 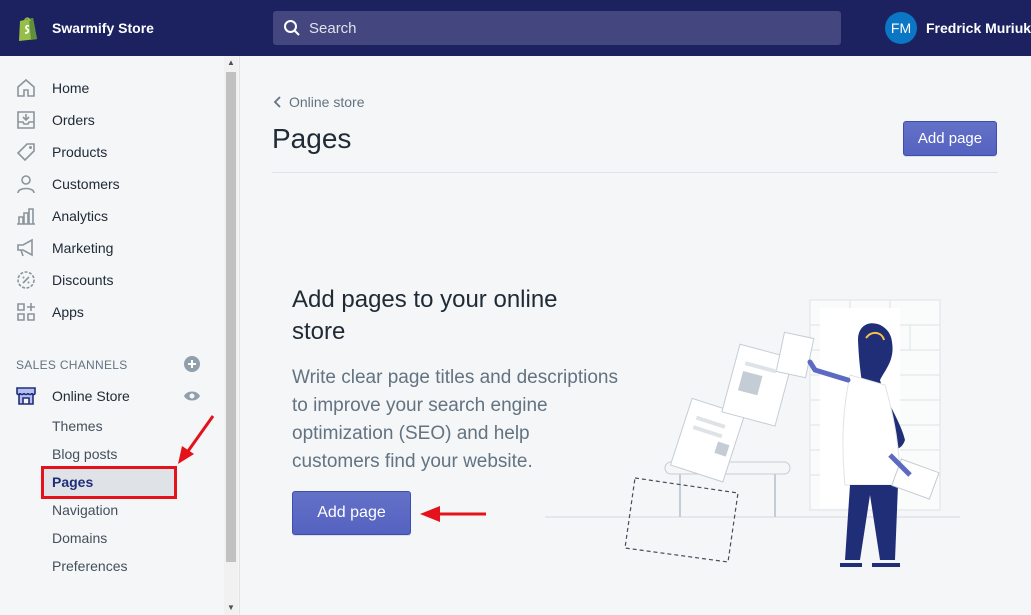 What do you see at coordinates (83, 248) in the screenshot?
I see `sidebar-item-label: Marketing` at bounding box center [83, 248].